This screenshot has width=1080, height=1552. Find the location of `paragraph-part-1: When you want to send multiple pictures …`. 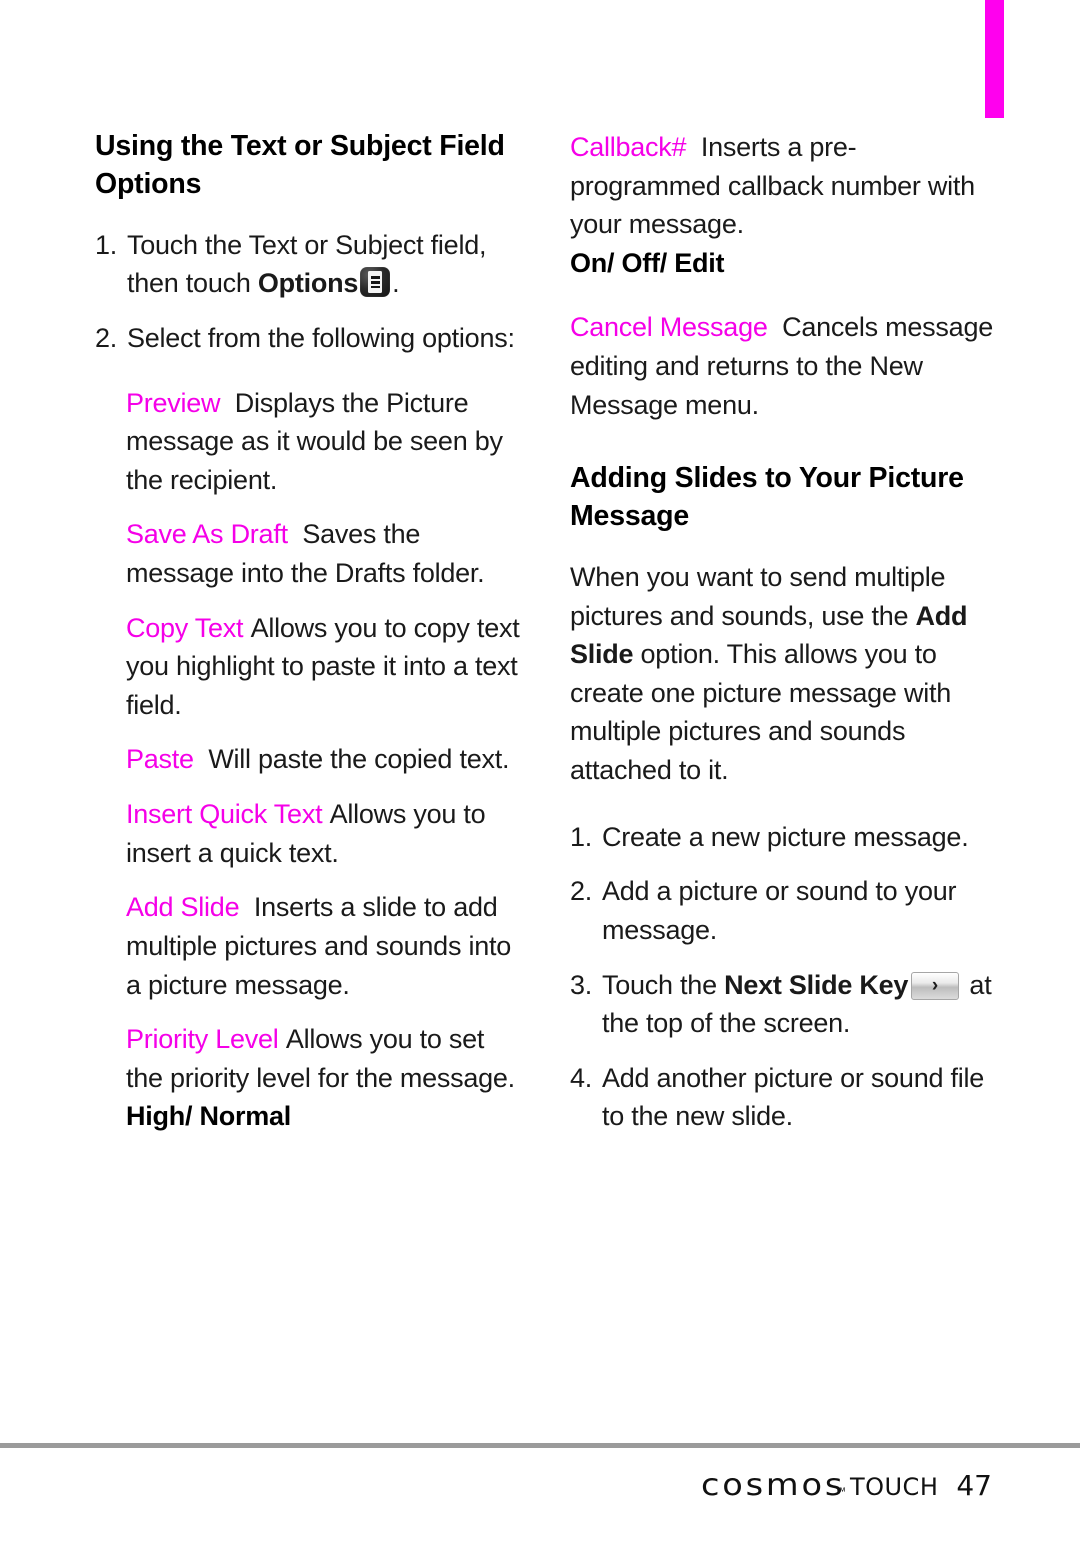

paragraph-part-1: When you want to send multiple pictures … is located at coordinates (758, 596).